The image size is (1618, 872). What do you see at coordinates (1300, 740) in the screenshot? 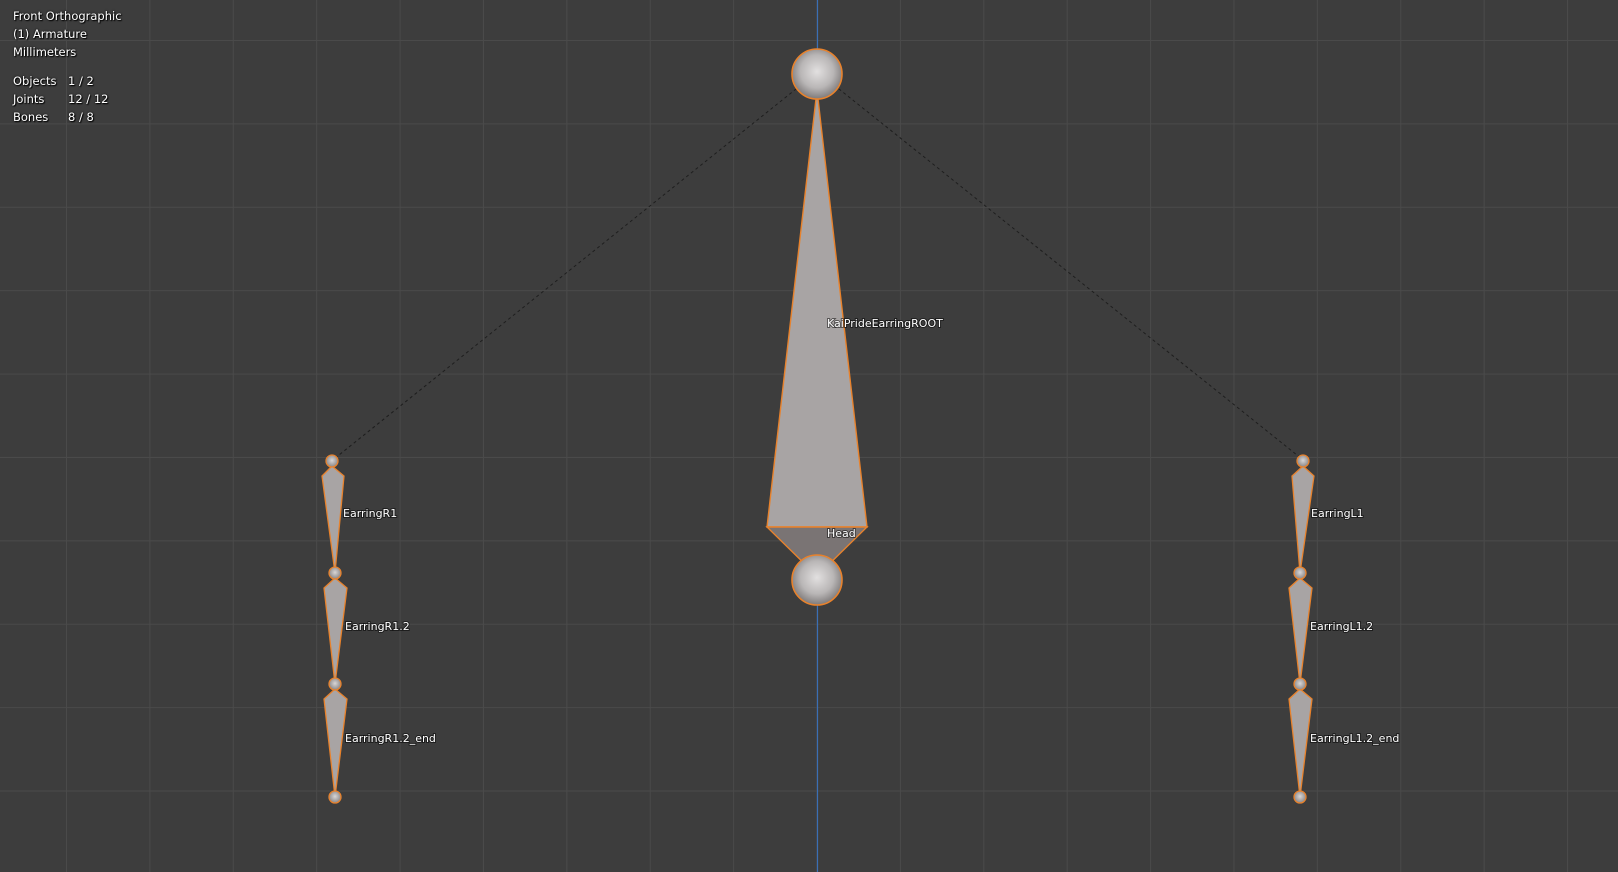
I see `bone-earringl12end` at bounding box center [1300, 740].